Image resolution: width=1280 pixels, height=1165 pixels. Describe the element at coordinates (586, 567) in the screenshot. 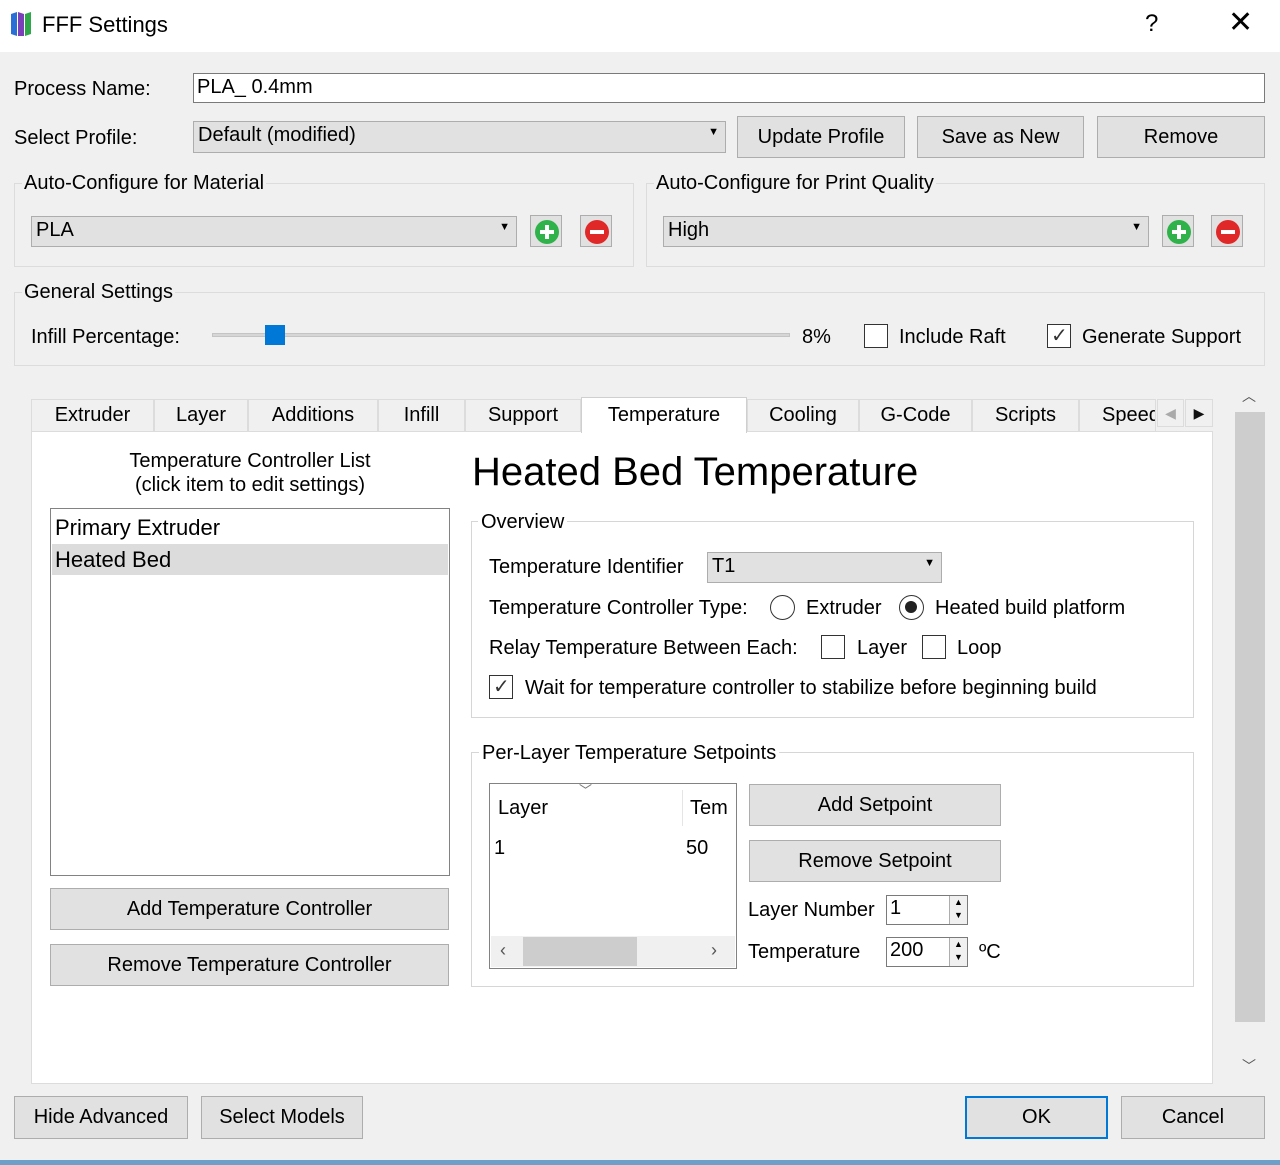

I see `temperature-identifier-label: Temperature Identifier` at that location.